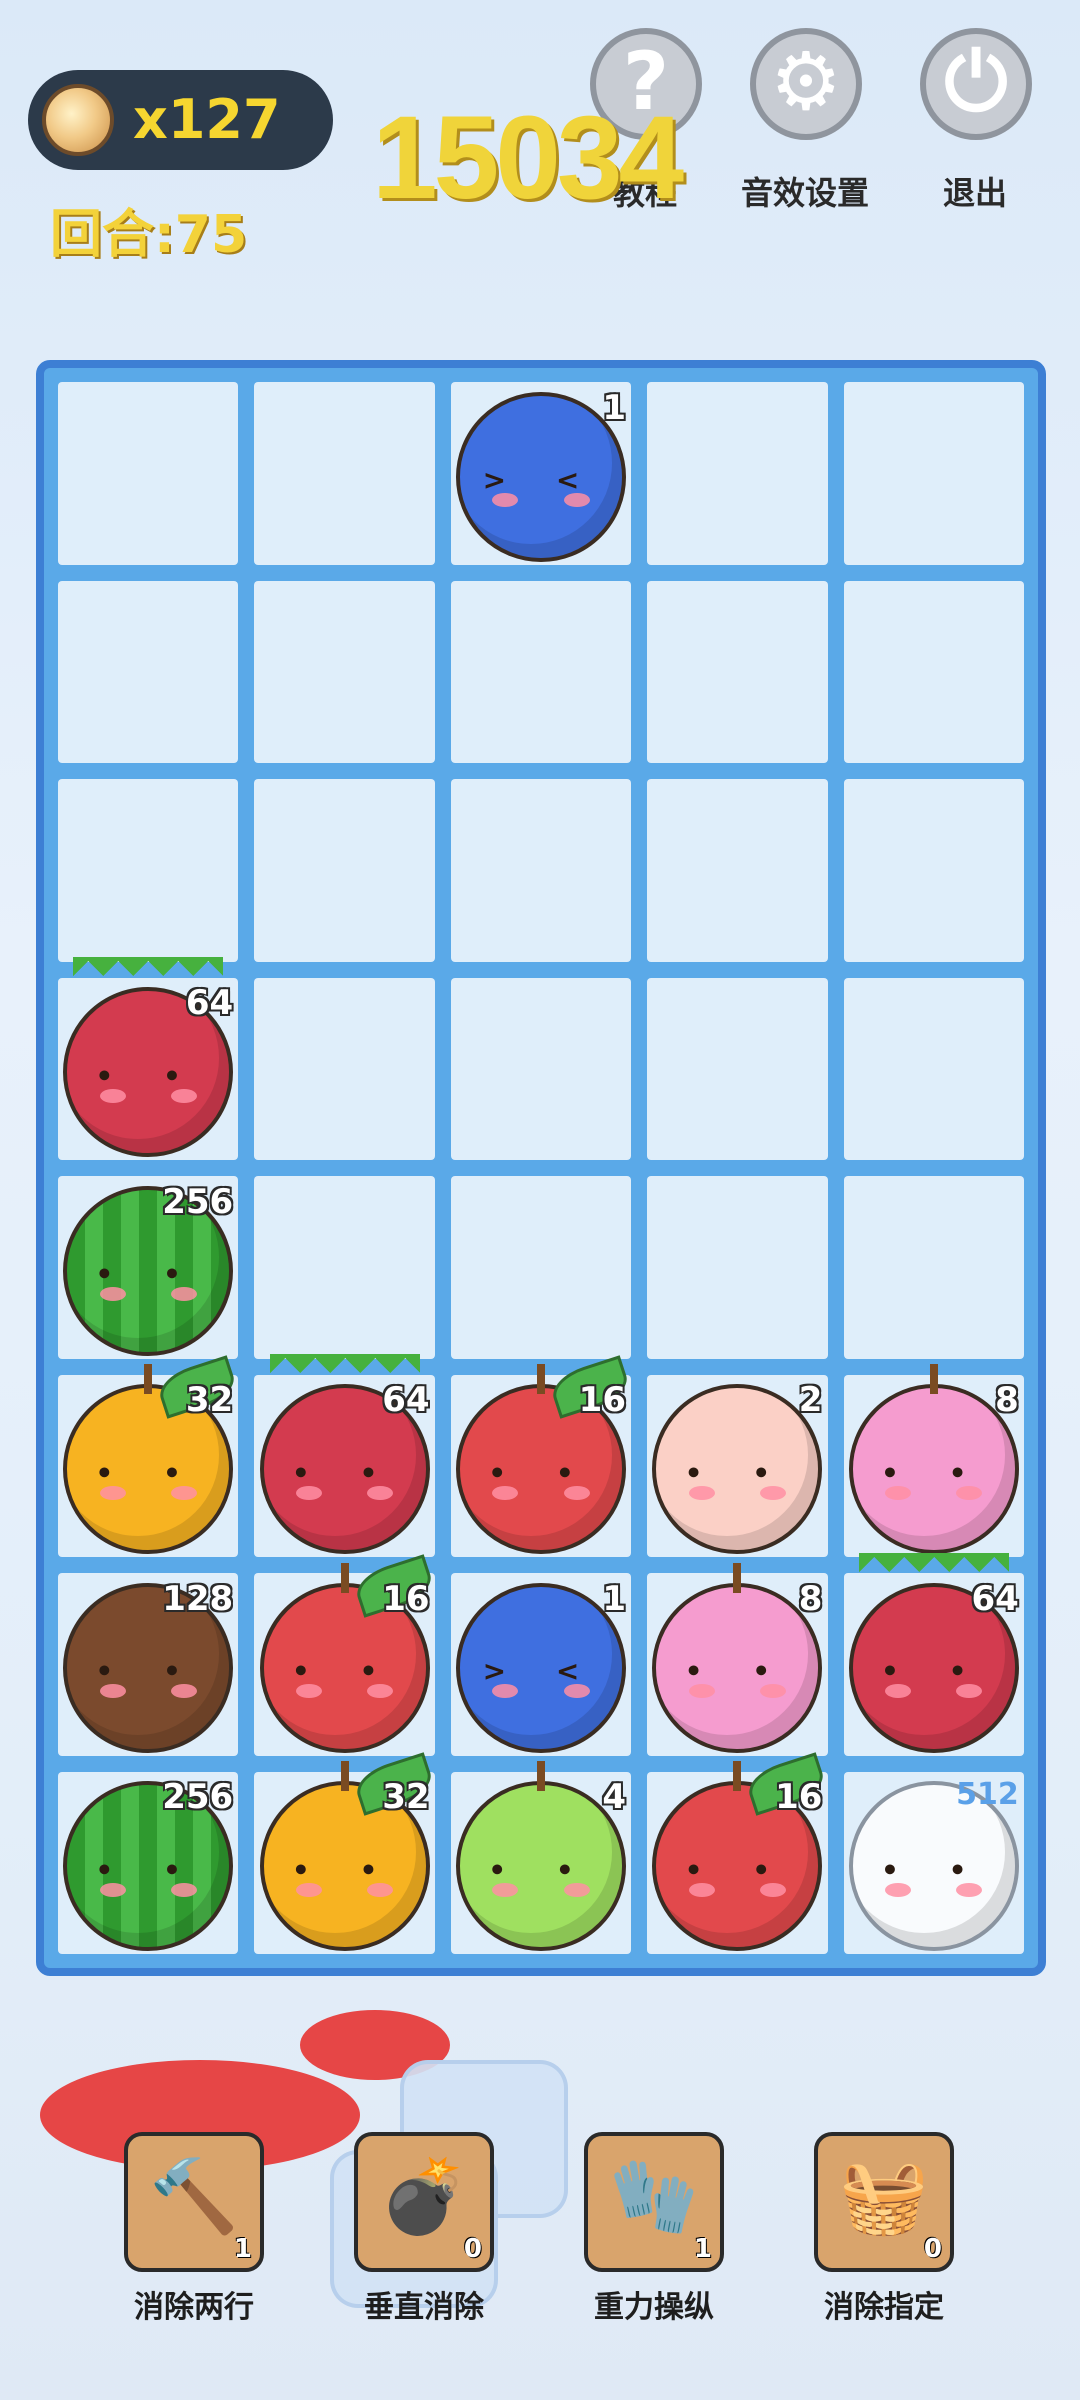 The width and height of the screenshot is (1080, 2400). I want to click on board-cell: • • 512, so click(933, 1862).